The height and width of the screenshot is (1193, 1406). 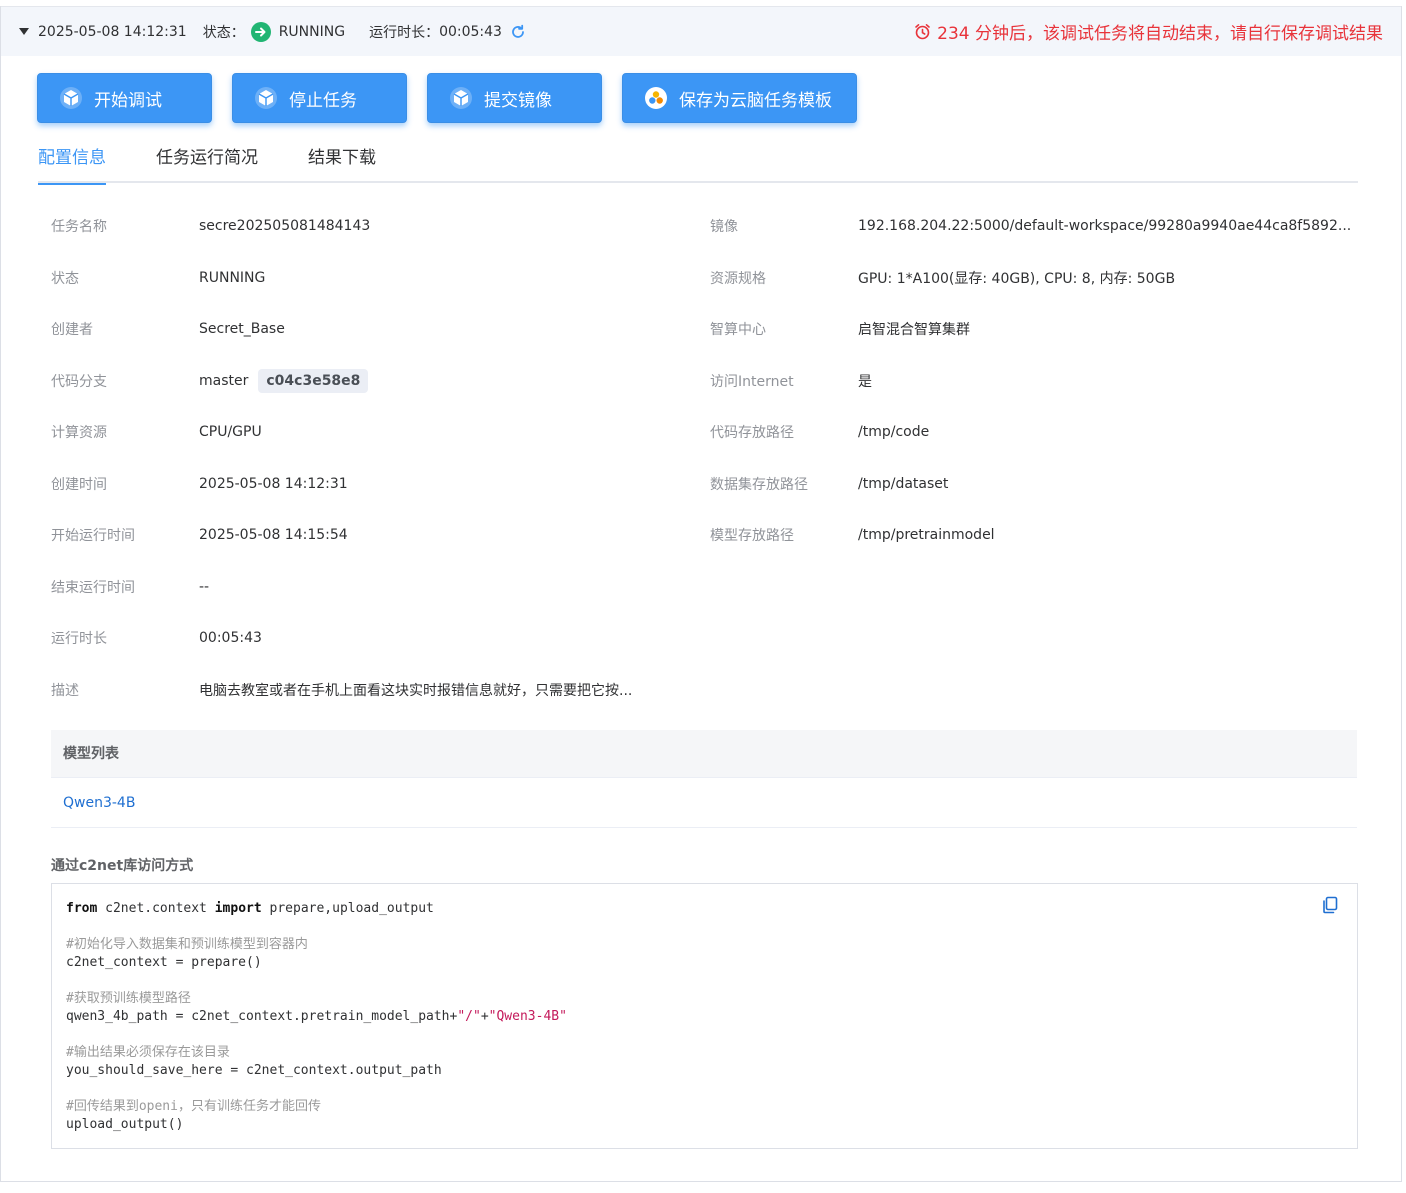 I want to click on info-row: 创建者 Secret_Base, so click(x=168, y=329).